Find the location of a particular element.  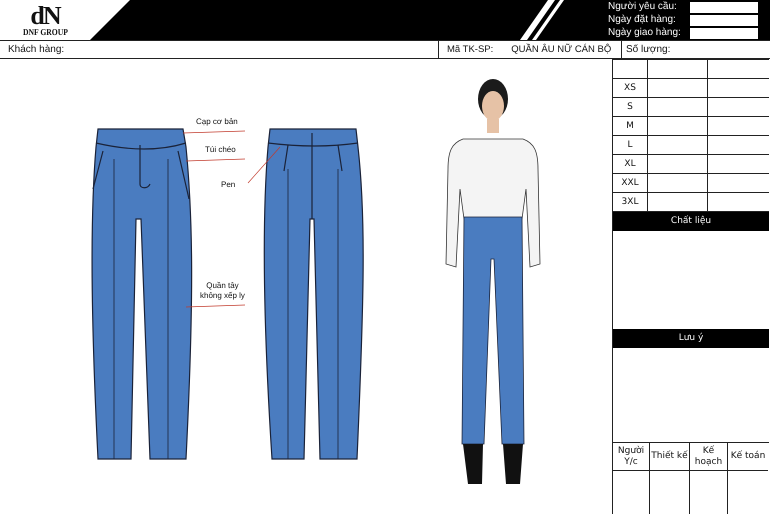

material-header: Chất liệu is located at coordinates (691, 221).